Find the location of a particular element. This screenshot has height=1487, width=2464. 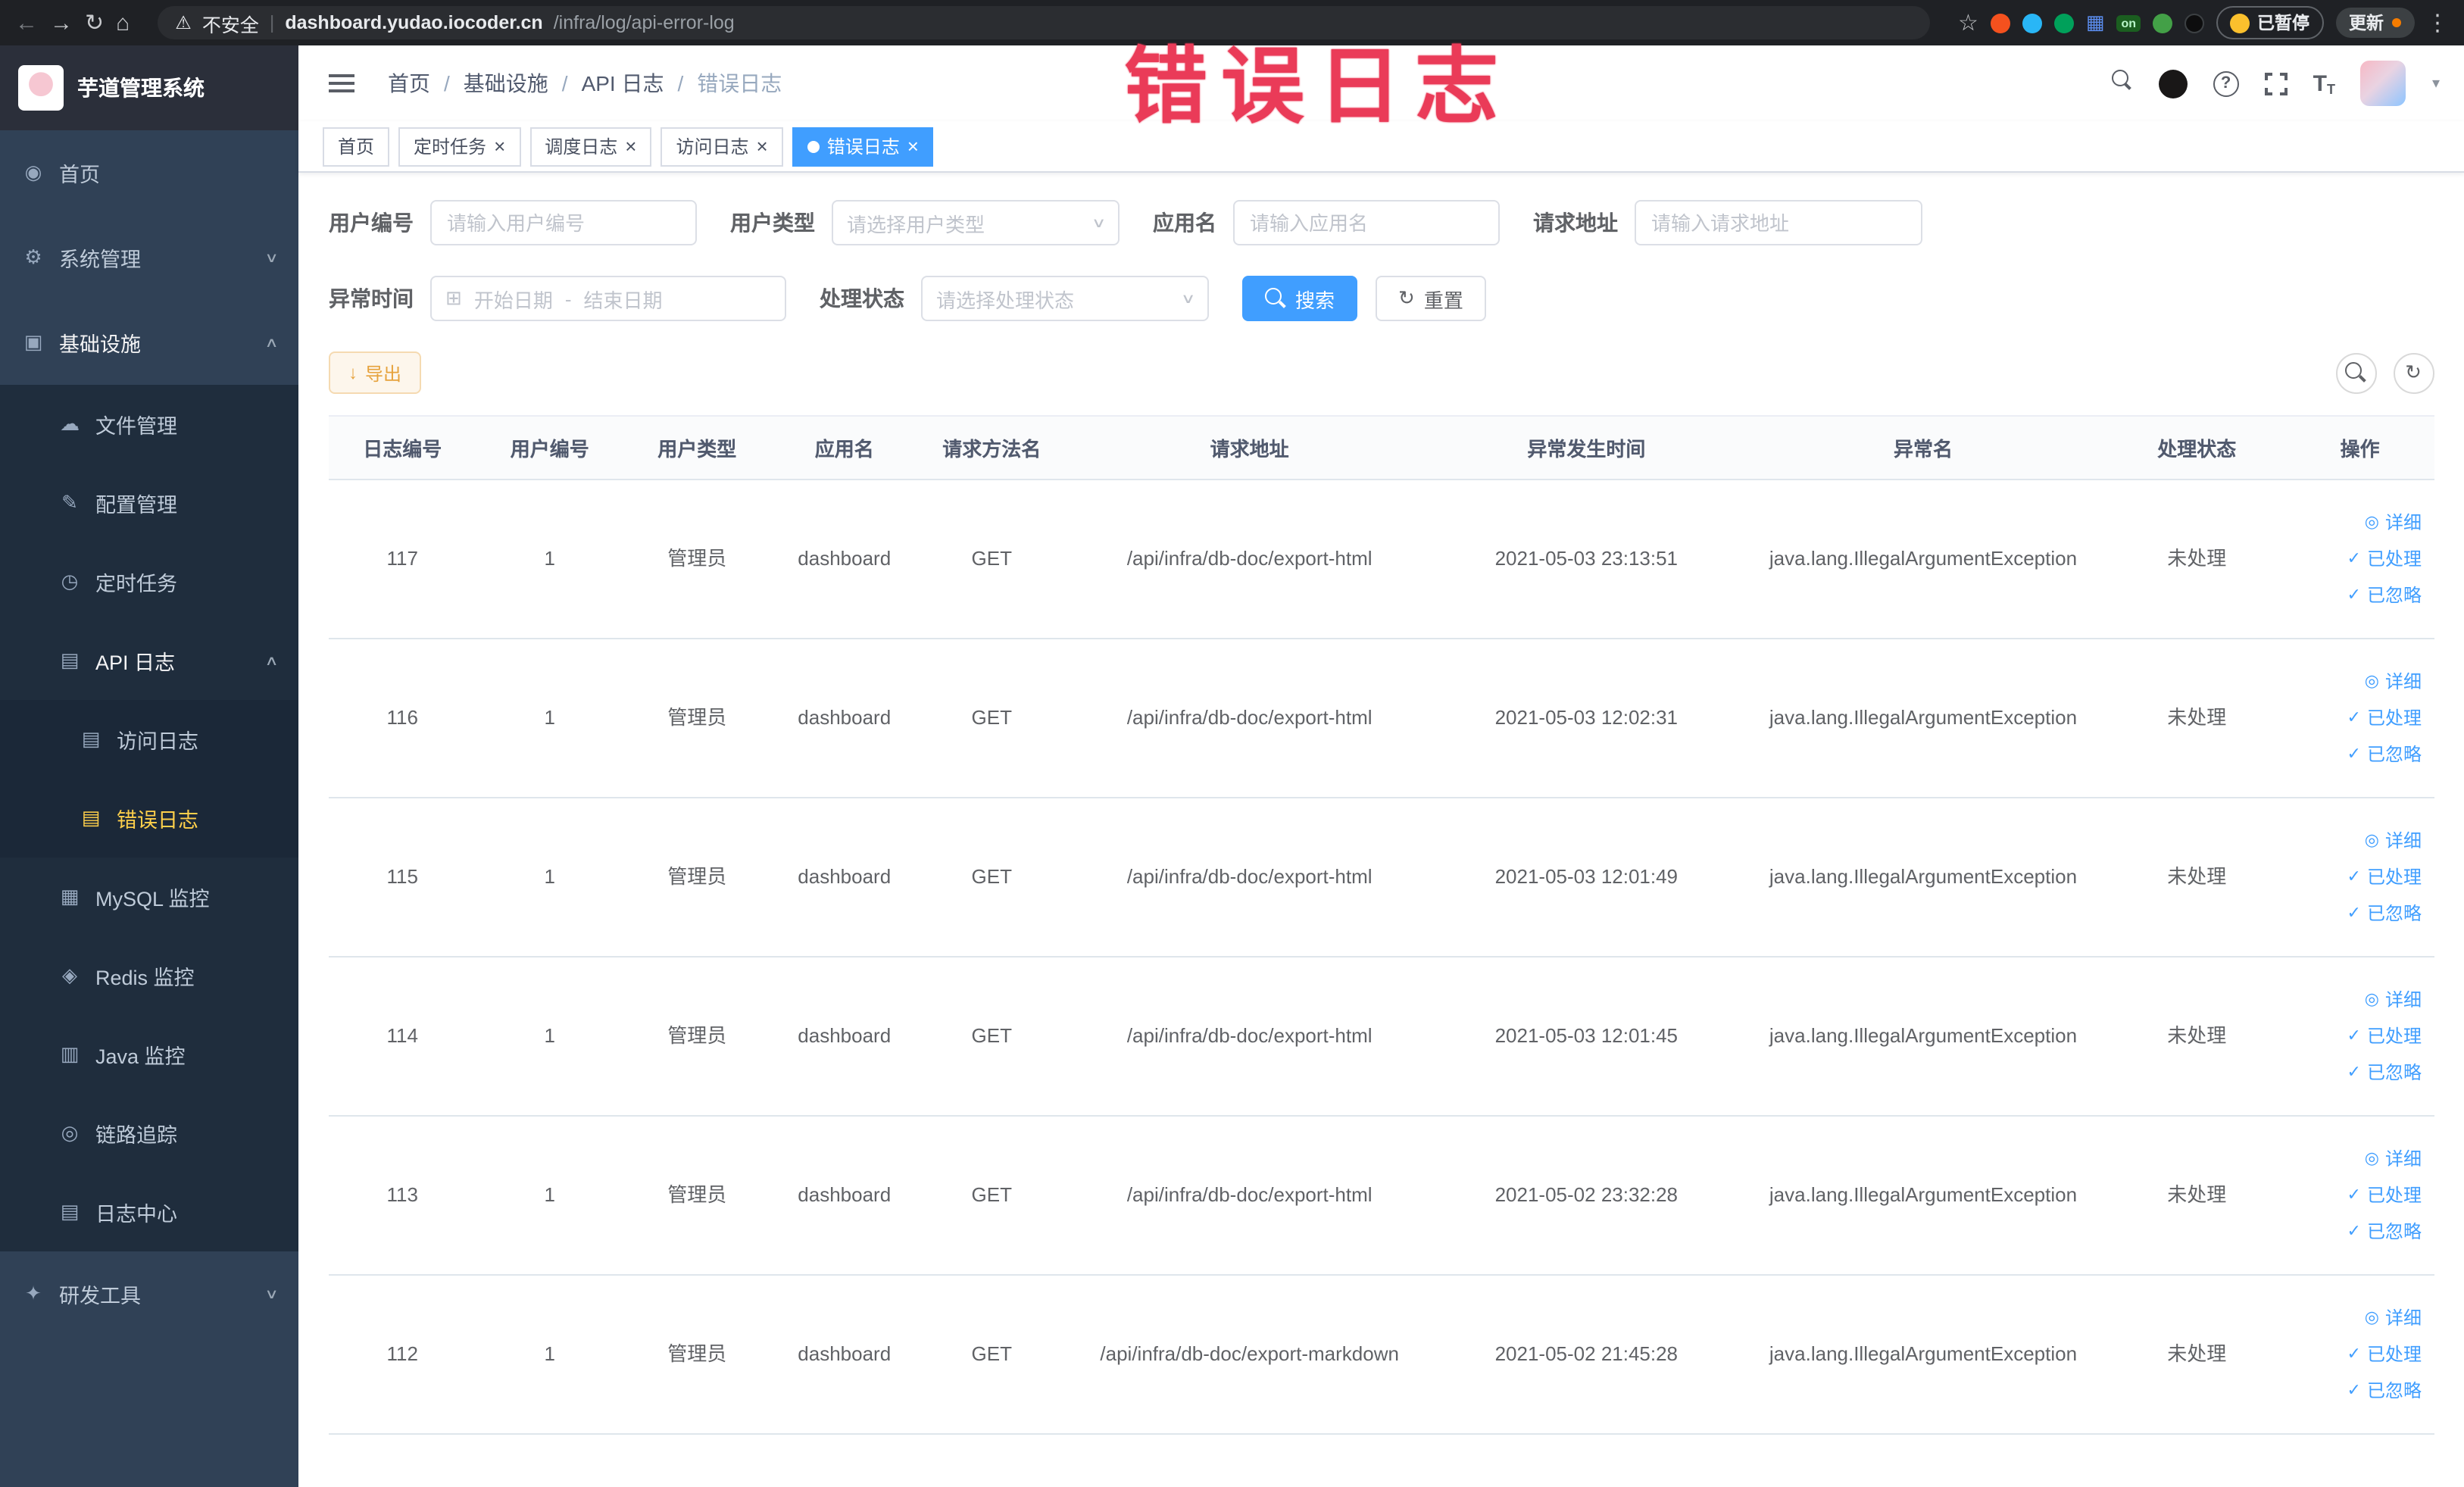

sidebar-item-dev-tools: ✦ 研发工具 ∨ is located at coordinates (149, 1293).